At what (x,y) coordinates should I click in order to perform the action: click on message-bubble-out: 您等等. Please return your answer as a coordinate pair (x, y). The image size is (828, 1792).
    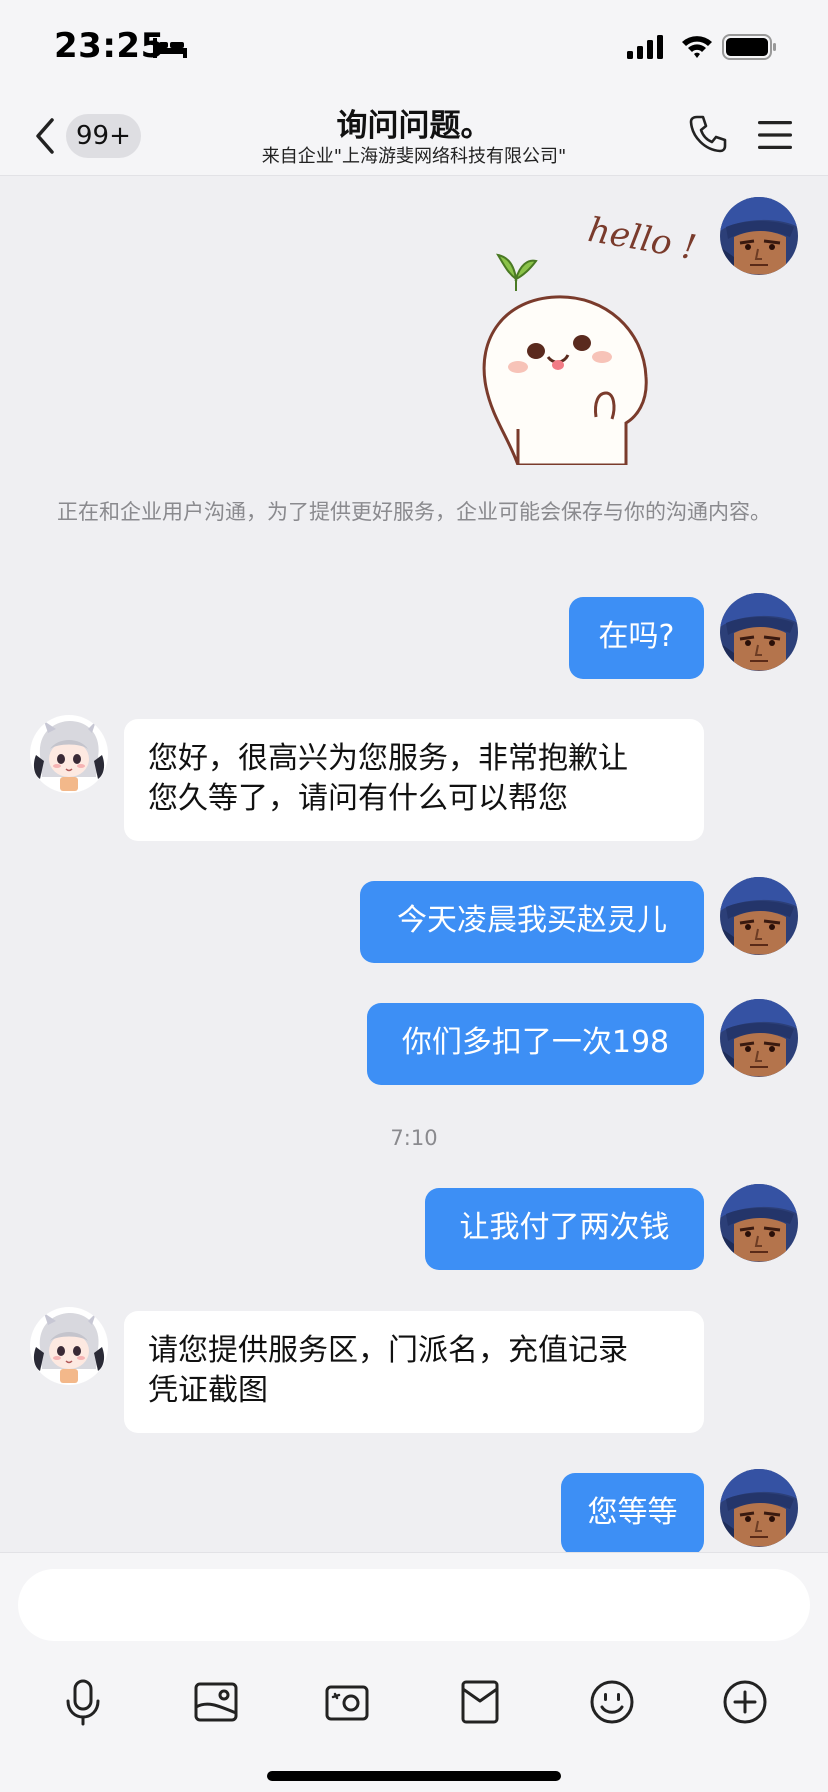
    Looking at the image, I should click on (632, 1512).